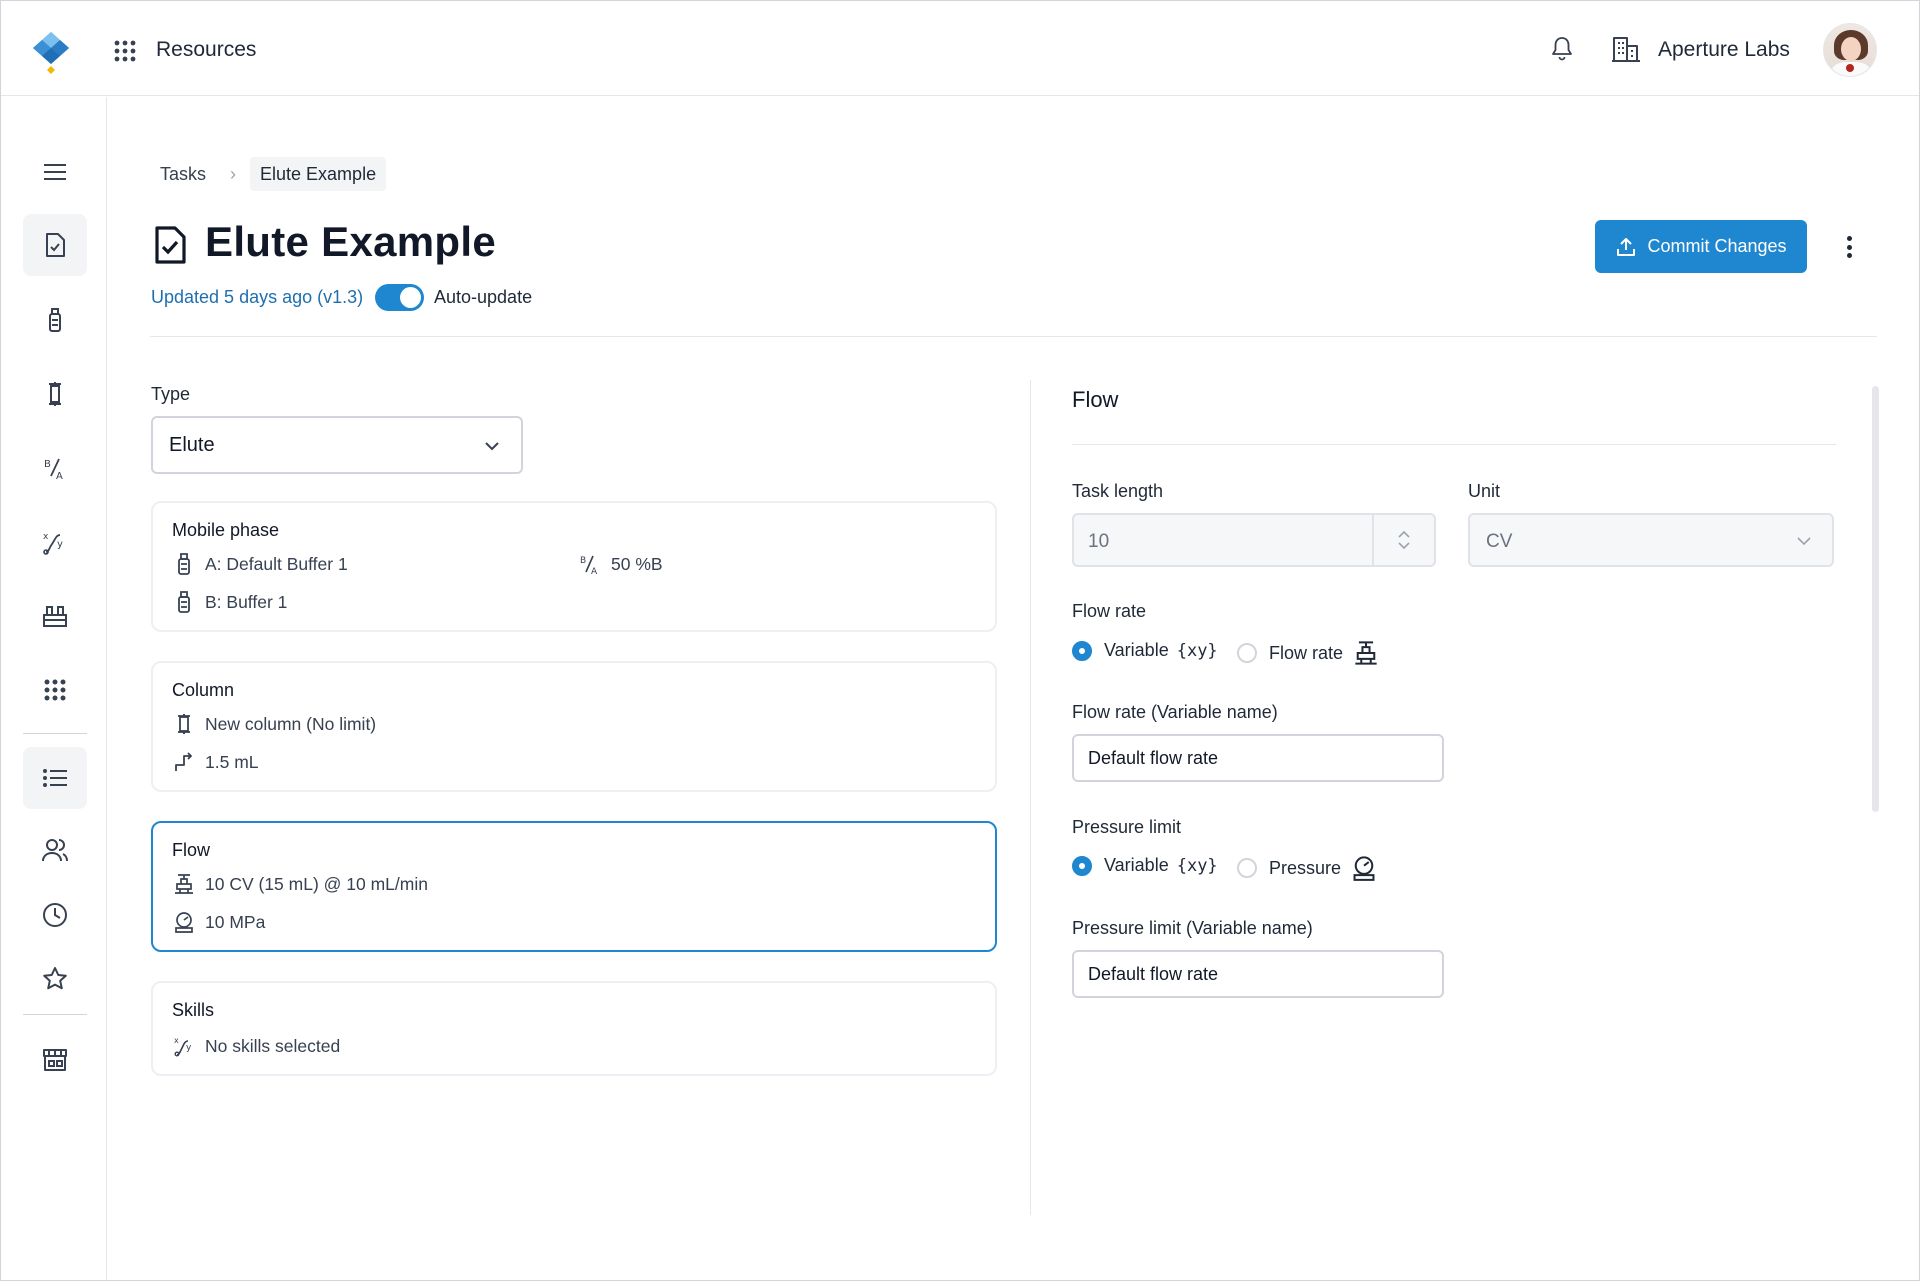 Image resolution: width=1920 pixels, height=1281 pixels. I want to click on commit-changes-button: Commit Changes, so click(1701, 246).